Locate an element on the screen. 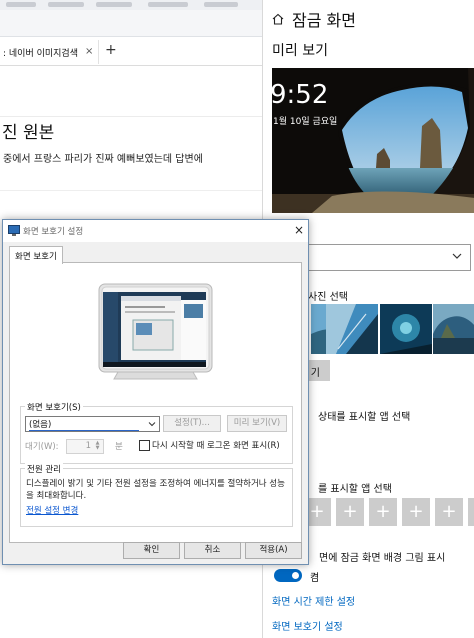  screen-saver-group-label: 화면 보호기(S) is located at coordinates (54, 407).